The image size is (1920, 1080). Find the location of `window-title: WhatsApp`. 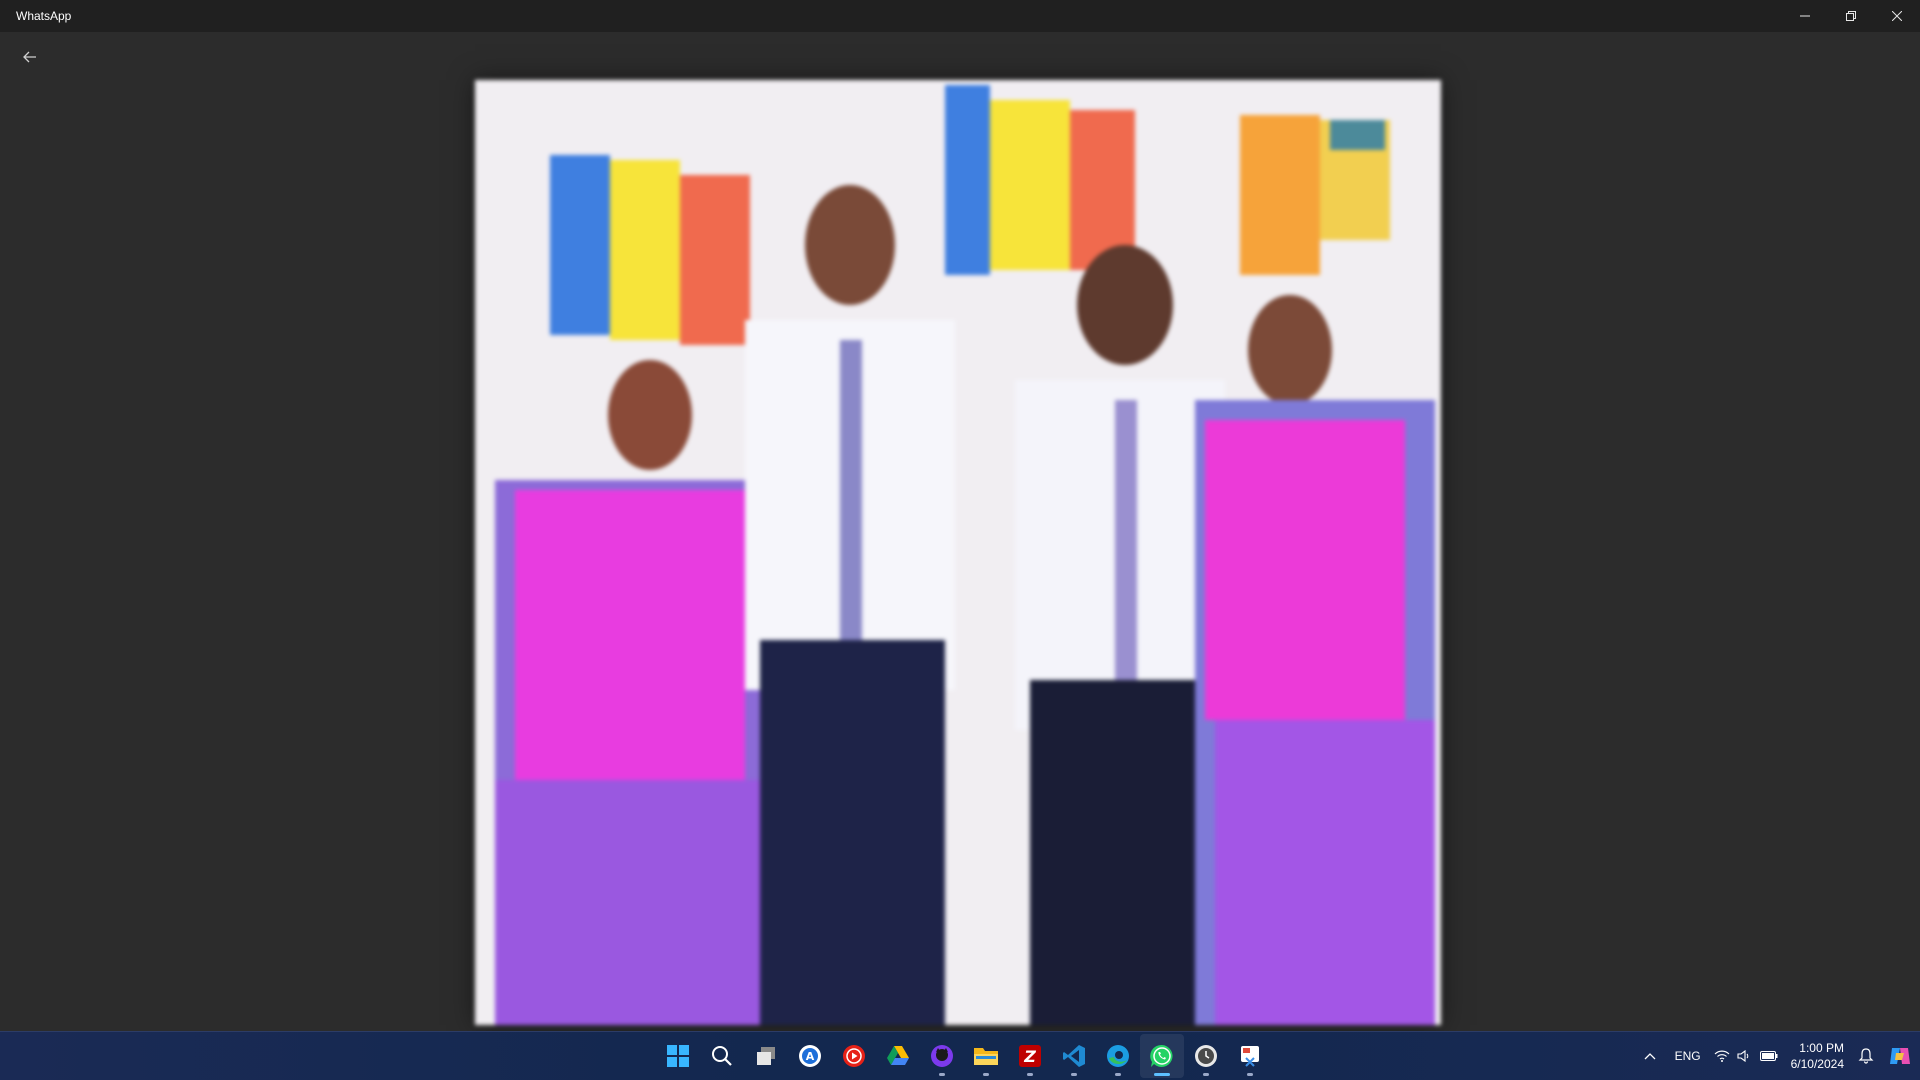

window-title: WhatsApp is located at coordinates (44, 16).